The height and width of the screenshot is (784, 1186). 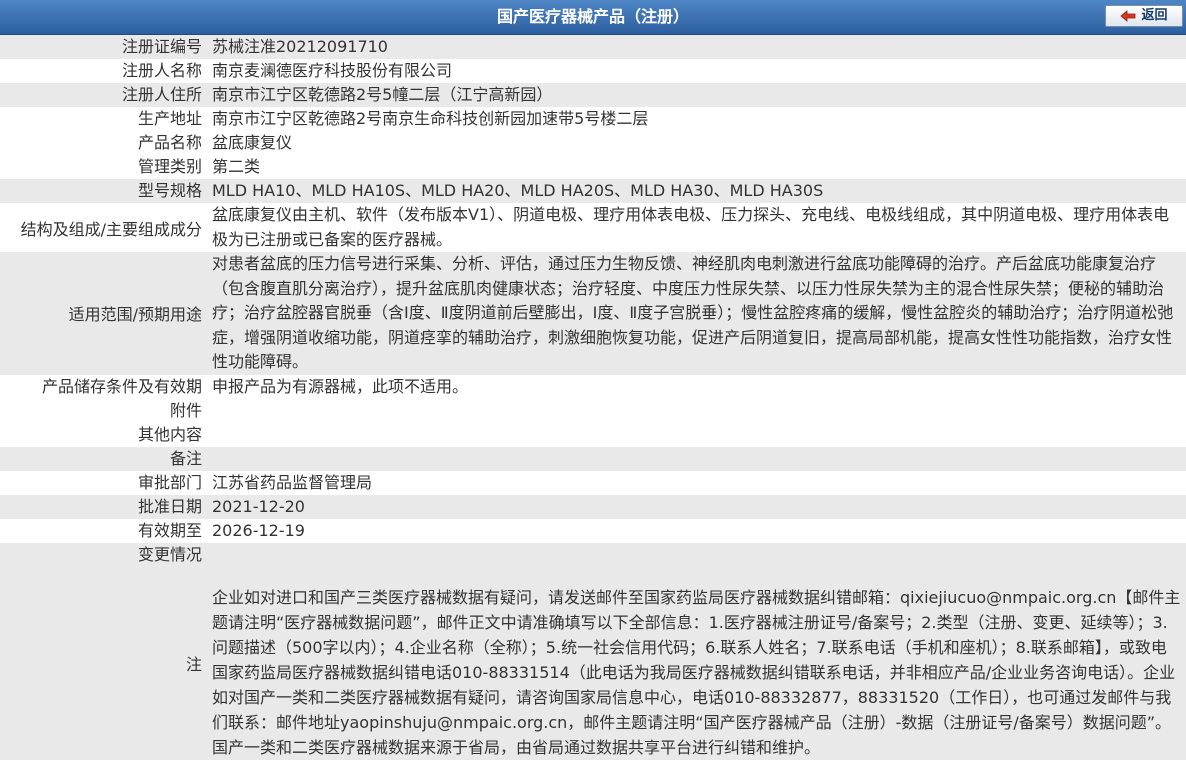 I want to click on table-row: 备注, so click(x=593, y=458).